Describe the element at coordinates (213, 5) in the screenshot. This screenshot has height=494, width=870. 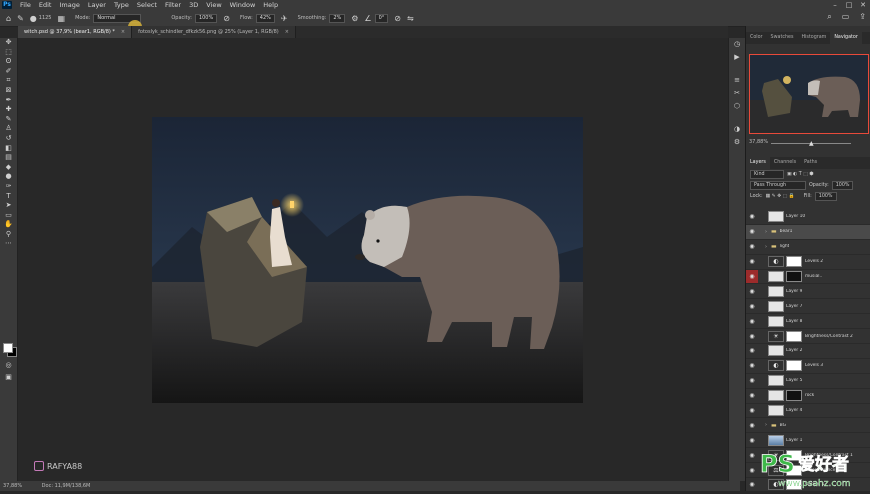
I see `menu-view: View` at that location.